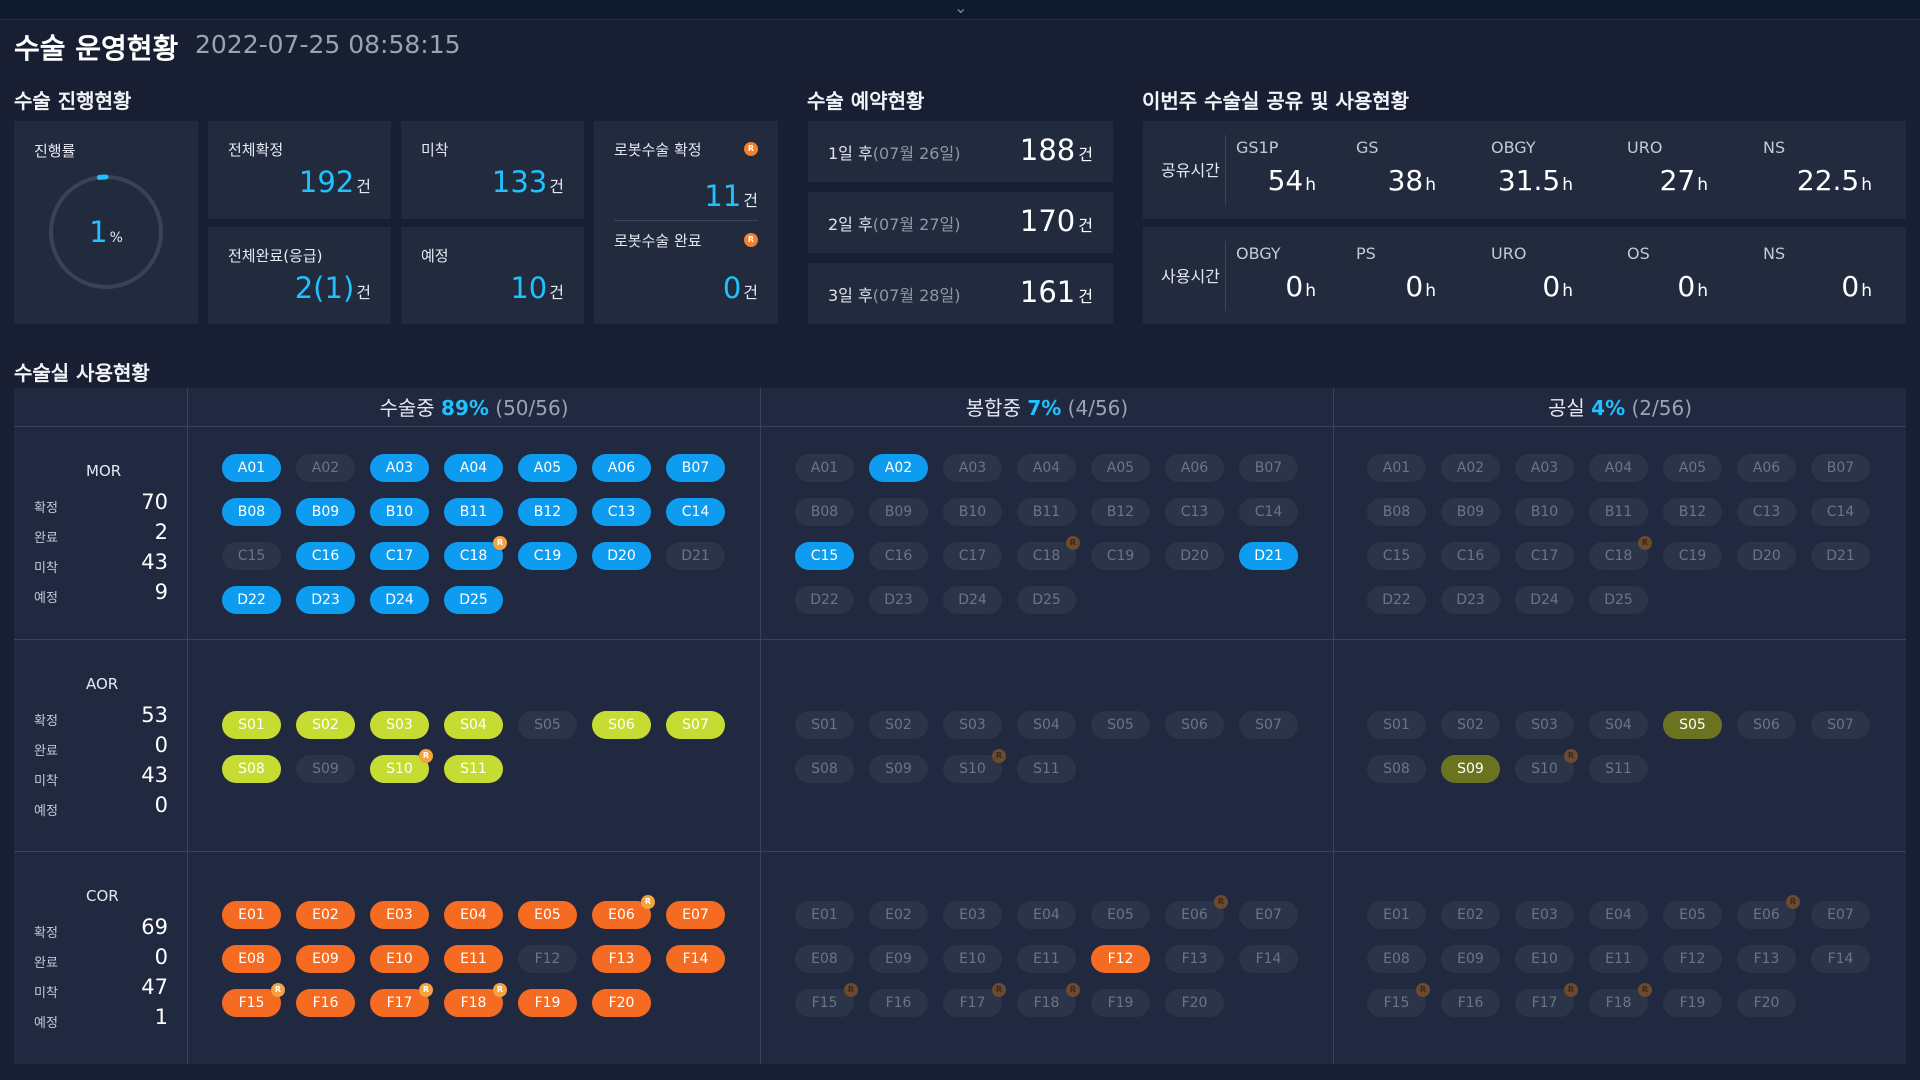 The width and height of the screenshot is (1920, 1080). I want to click on room-pill-s06: S06, so click(1194, 725).